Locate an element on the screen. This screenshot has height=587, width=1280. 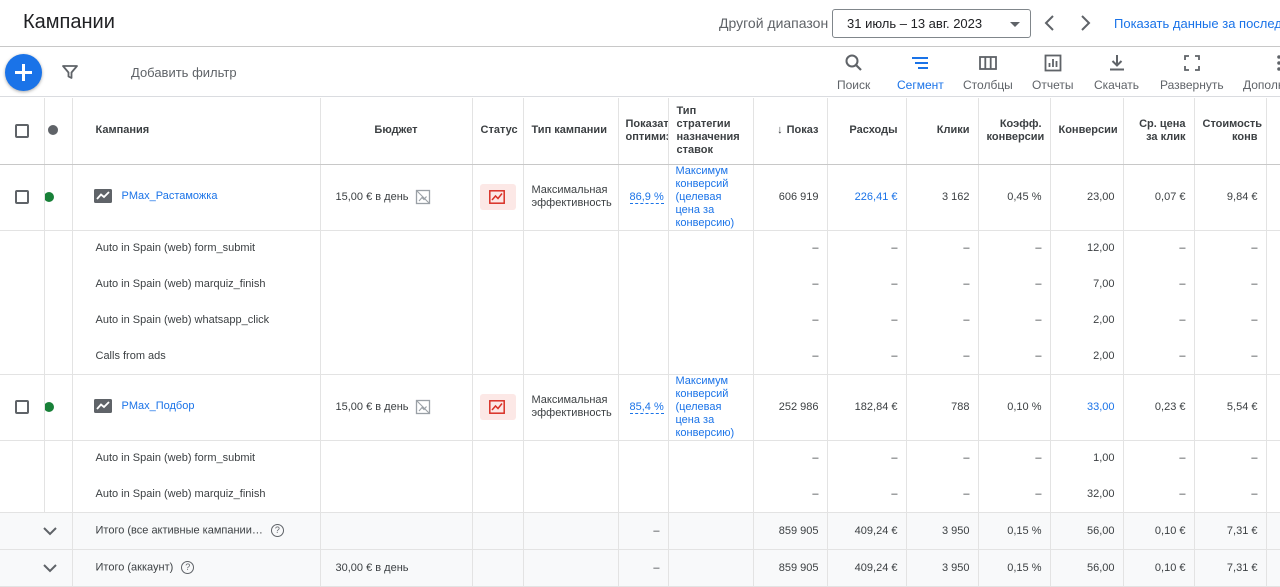
chevron-right-icon is located at coordinates (1085, 23).